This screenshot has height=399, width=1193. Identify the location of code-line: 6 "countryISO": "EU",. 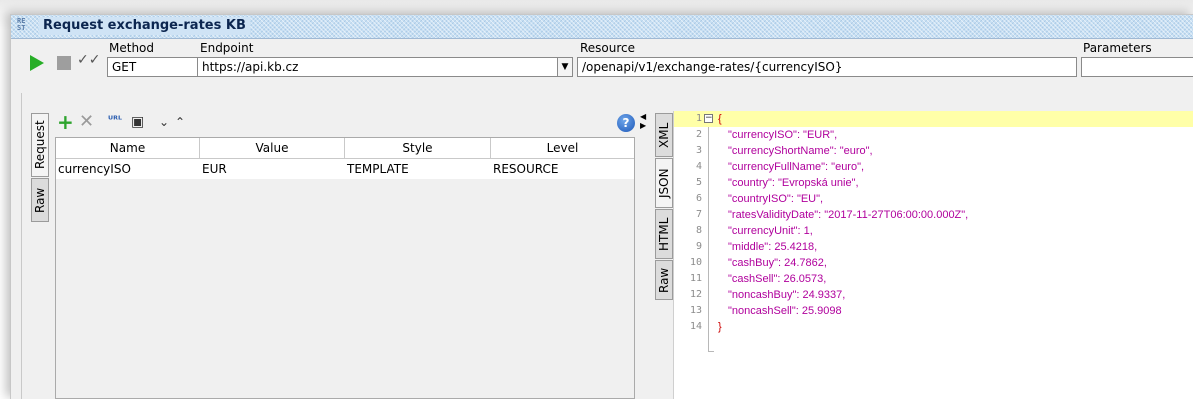
(933, 199).